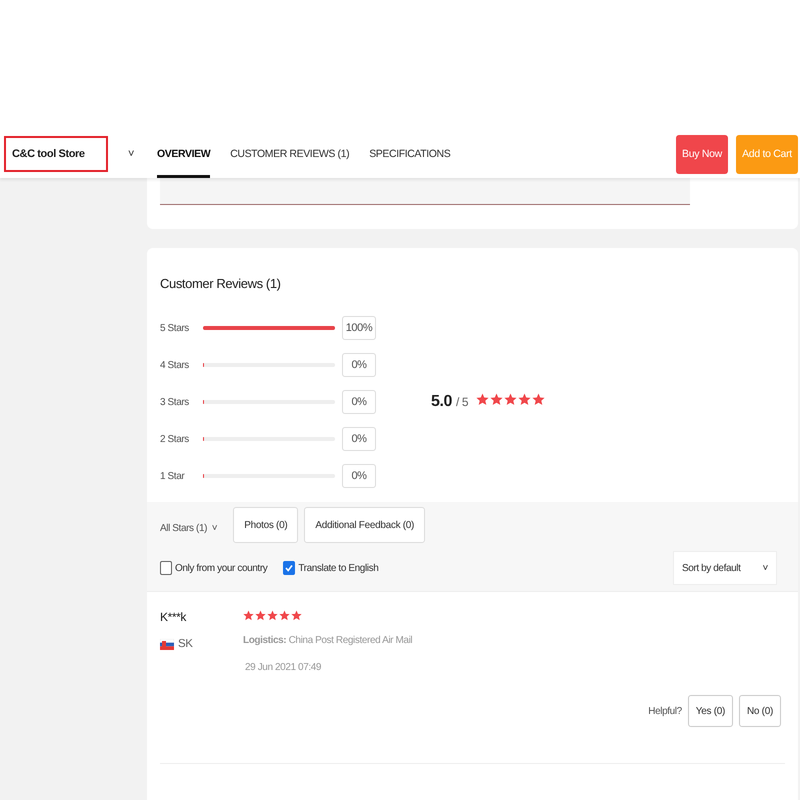 Image resolution: width=800 pixels, height=800 pixels. What do you see at coordinates (175, 328) in the screenshot?
I see `rating-label: 5 Stars` at bounding box center [175, 328].